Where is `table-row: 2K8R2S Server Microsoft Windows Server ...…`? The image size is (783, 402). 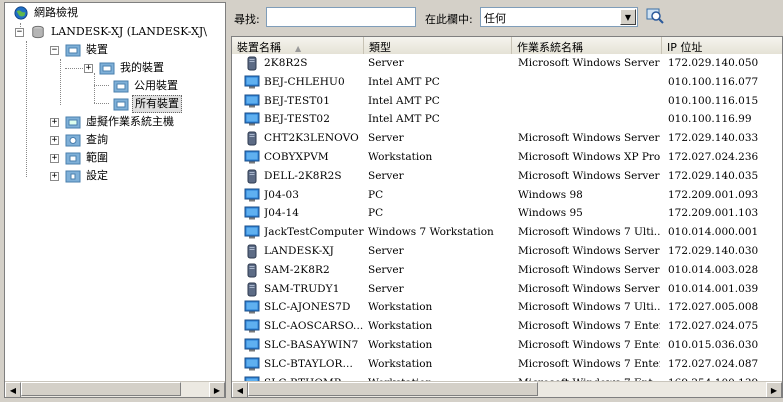
table-row: 2K8R2S Server Microsoft Windows Server ...… is located at coordinates (507, 63).